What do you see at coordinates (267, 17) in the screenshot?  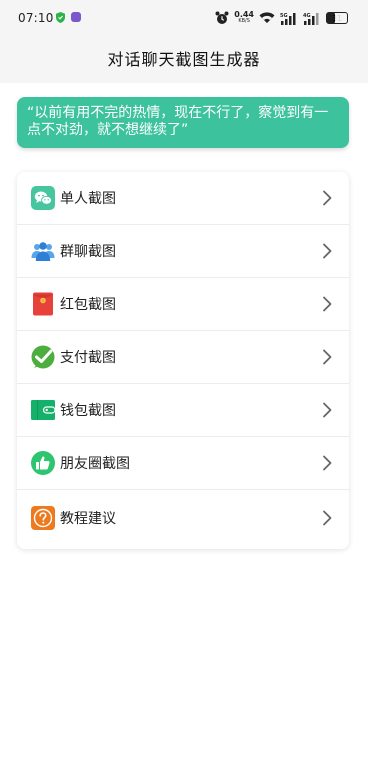 I see `wifi-icon` at bounding box center [267, 17].